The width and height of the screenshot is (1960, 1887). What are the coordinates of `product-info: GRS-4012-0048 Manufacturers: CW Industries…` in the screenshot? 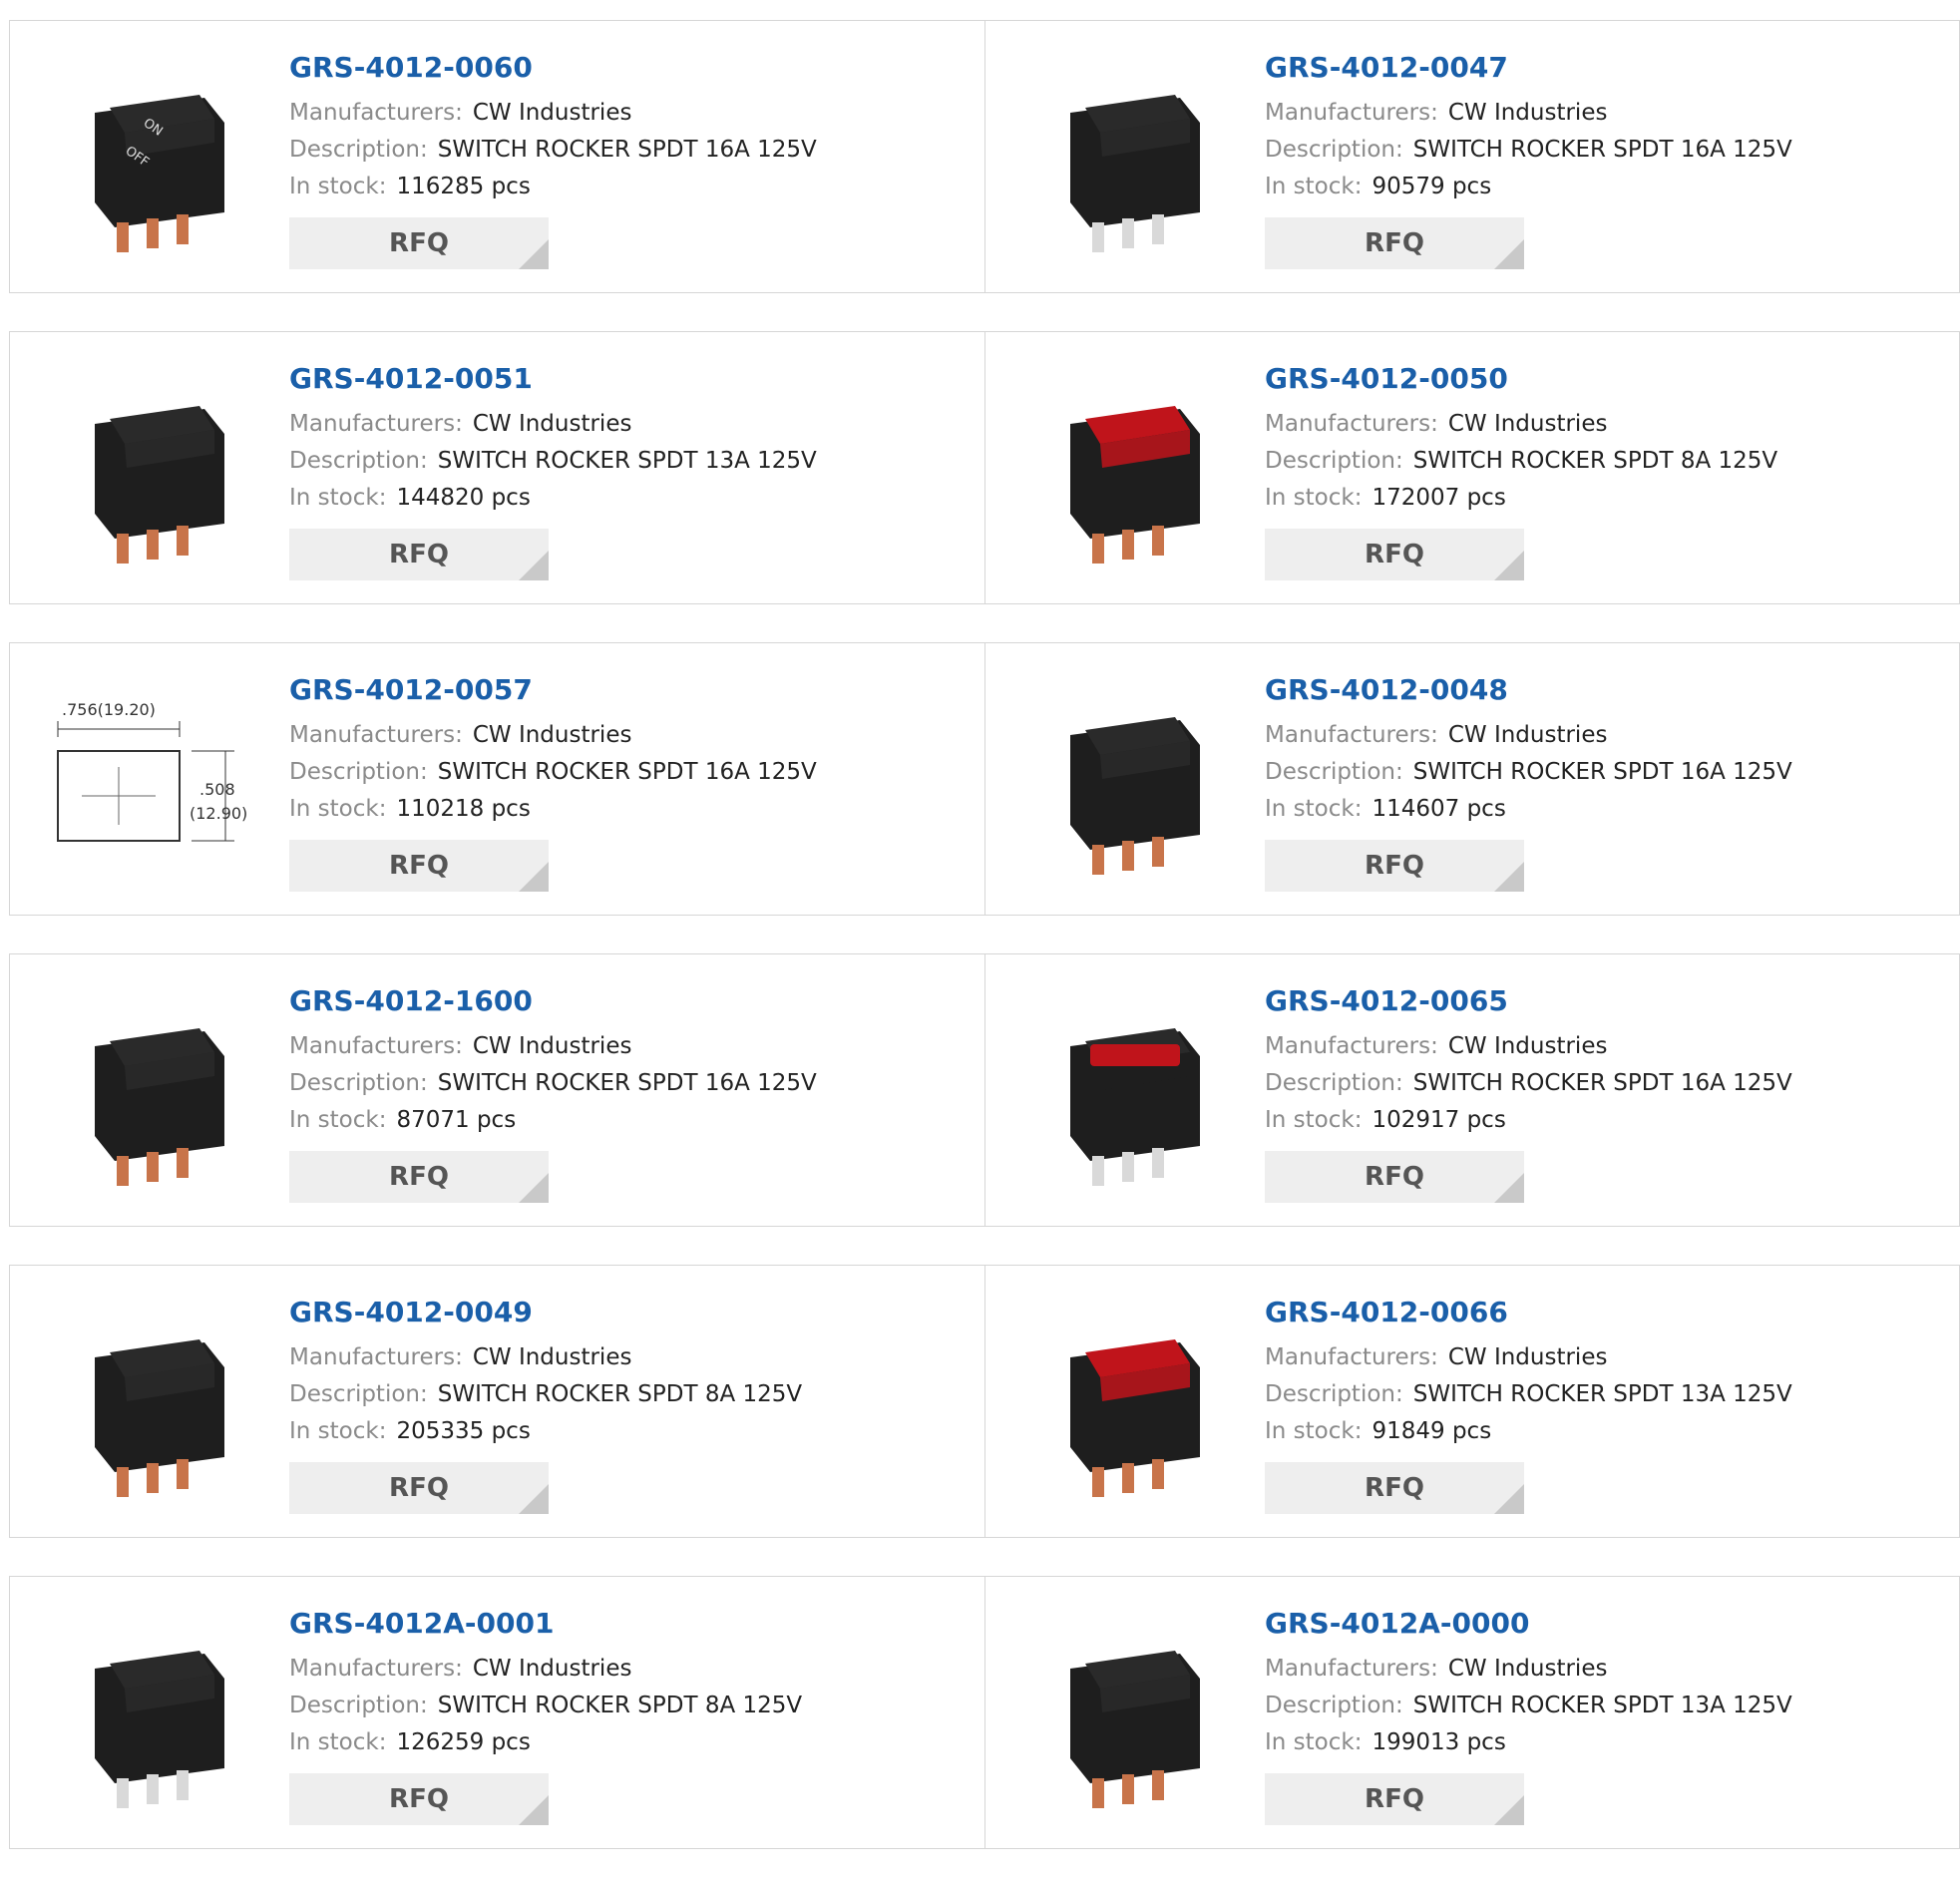 It's located at (1528, 782).